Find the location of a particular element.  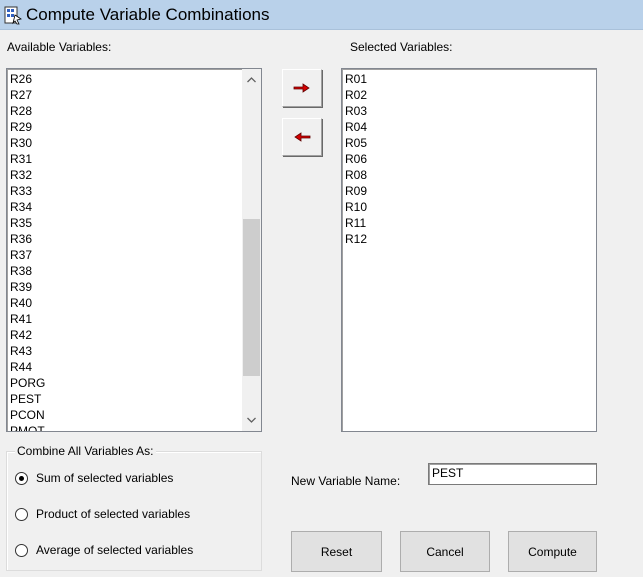

available-variables-label: Available Variables: is located at coordinates (59, 47).